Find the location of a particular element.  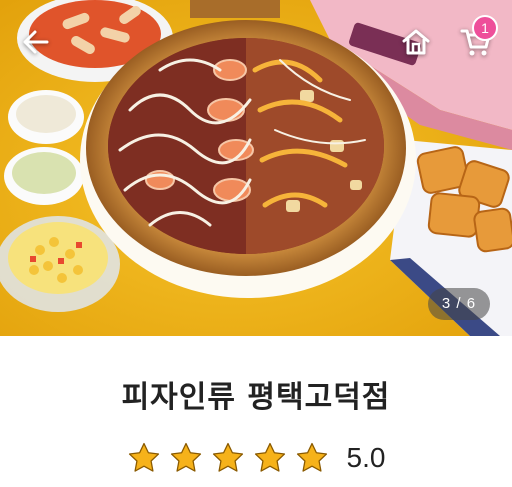

cart-button: 1 is located at coordinates (477, 38).